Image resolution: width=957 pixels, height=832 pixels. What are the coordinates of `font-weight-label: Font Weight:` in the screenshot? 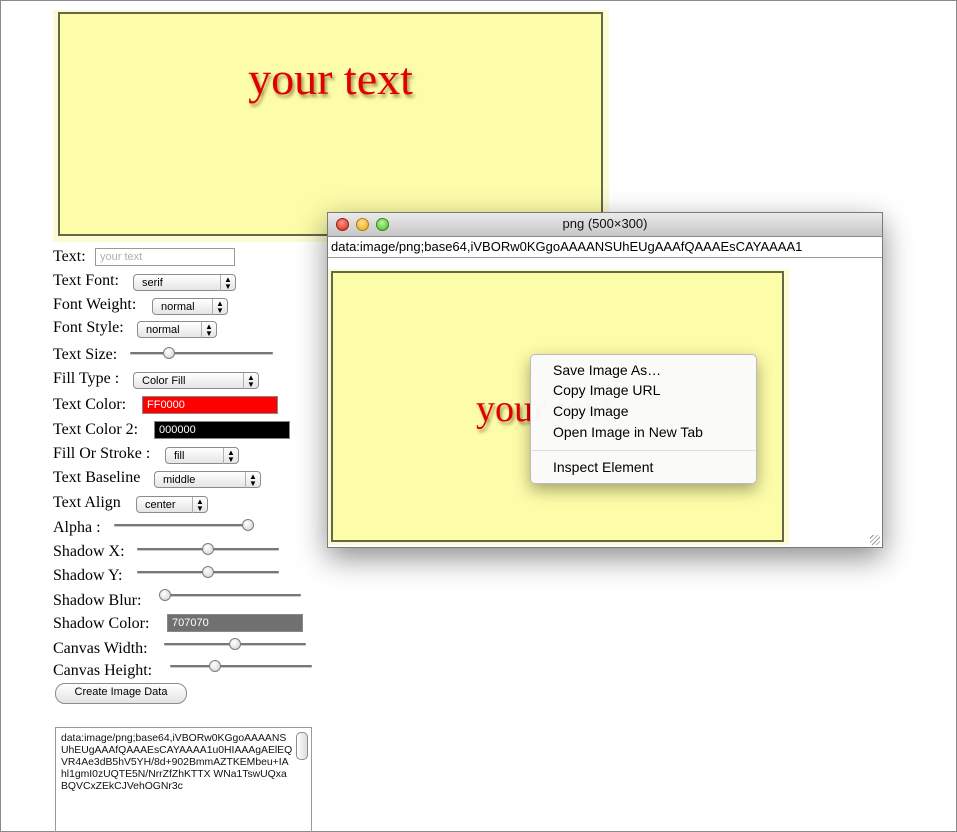 It's located at (95, 304).